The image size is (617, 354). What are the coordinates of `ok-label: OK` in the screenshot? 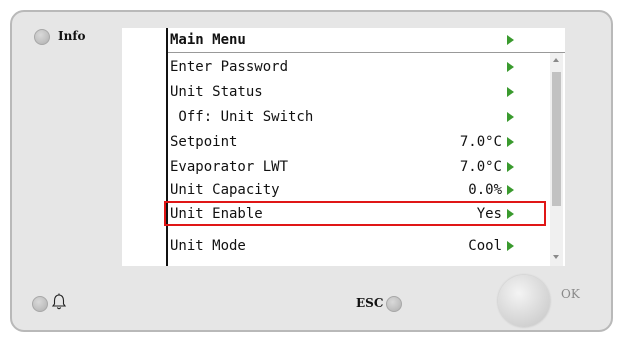 It's located at (570, 294).